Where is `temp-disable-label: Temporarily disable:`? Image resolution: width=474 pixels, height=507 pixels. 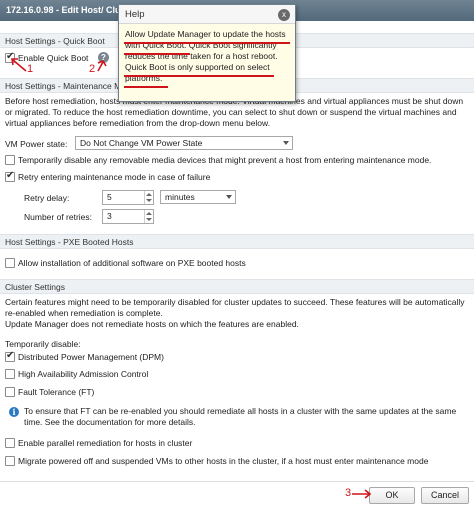 temp-disable-label: Temporarily disable: is located at coordinates (43, 344).